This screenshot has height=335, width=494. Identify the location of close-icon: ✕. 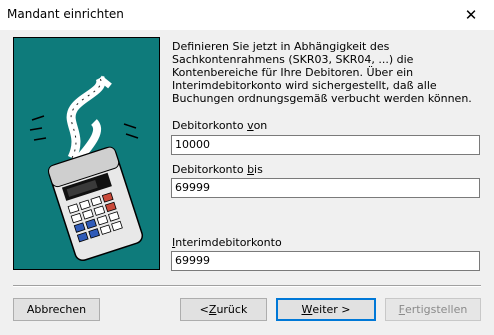
(471, 15).